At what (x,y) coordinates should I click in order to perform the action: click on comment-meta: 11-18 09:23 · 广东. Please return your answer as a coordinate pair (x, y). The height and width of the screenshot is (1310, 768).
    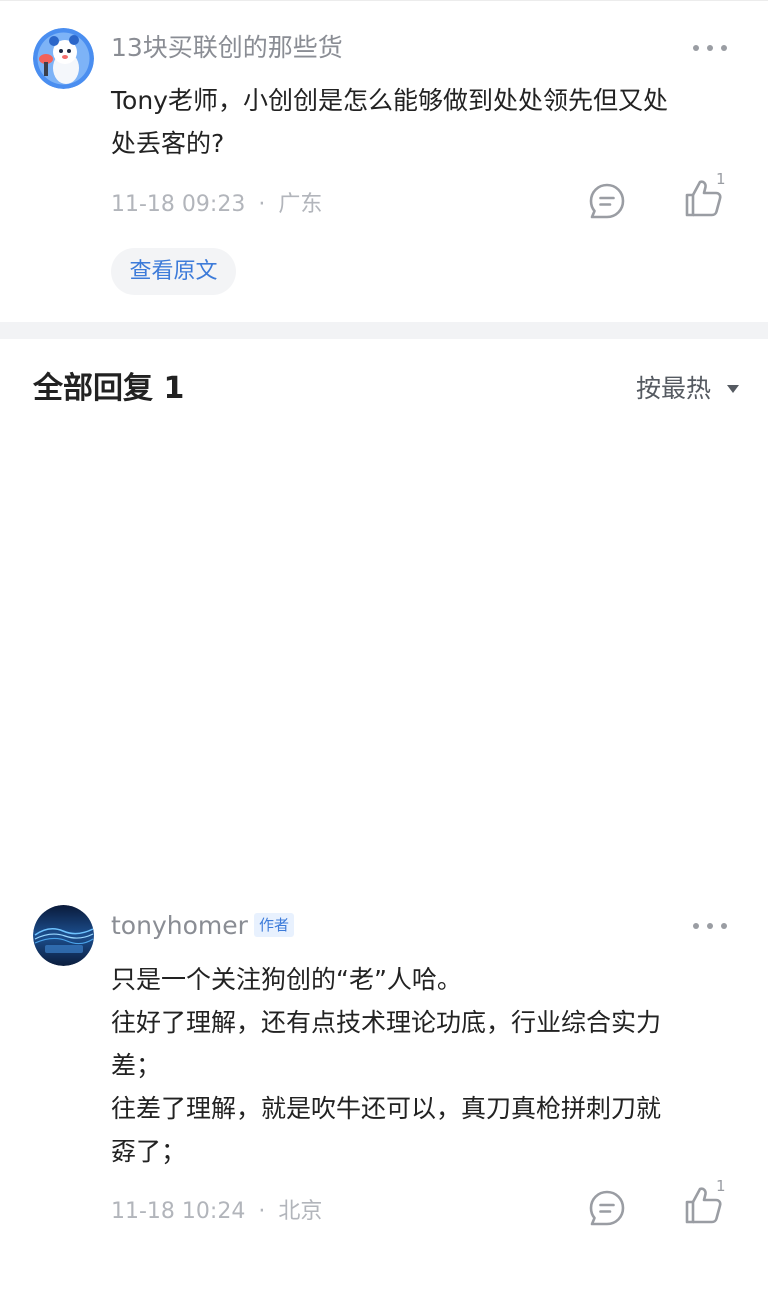
    Looking at the image, I should click on (216, 205).